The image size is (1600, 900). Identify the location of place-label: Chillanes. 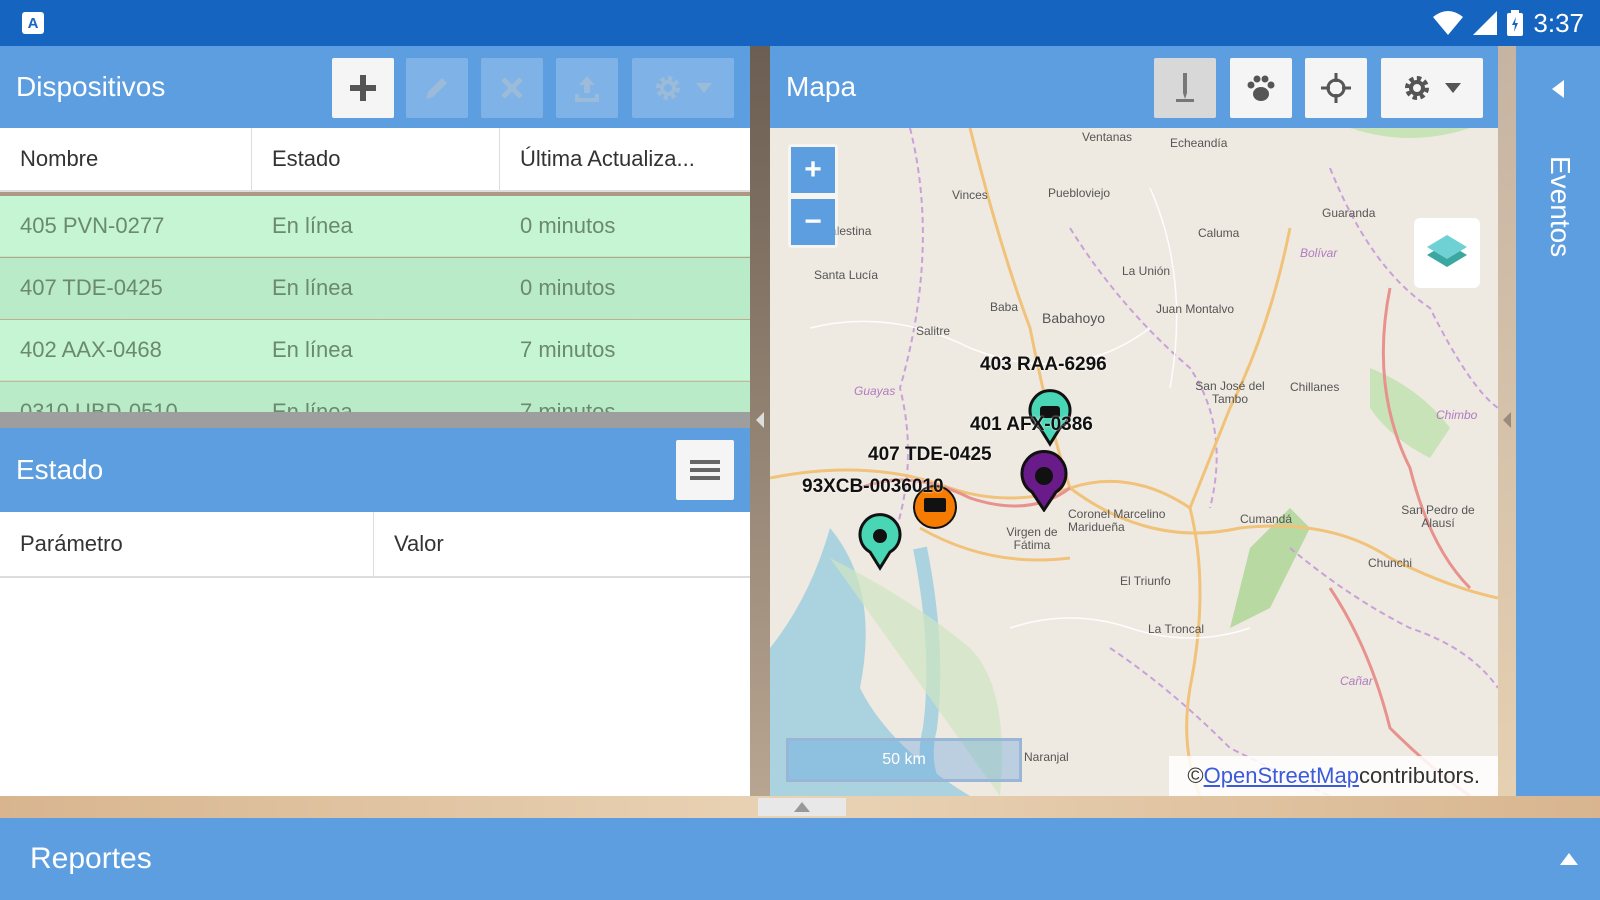
(1315, 387).